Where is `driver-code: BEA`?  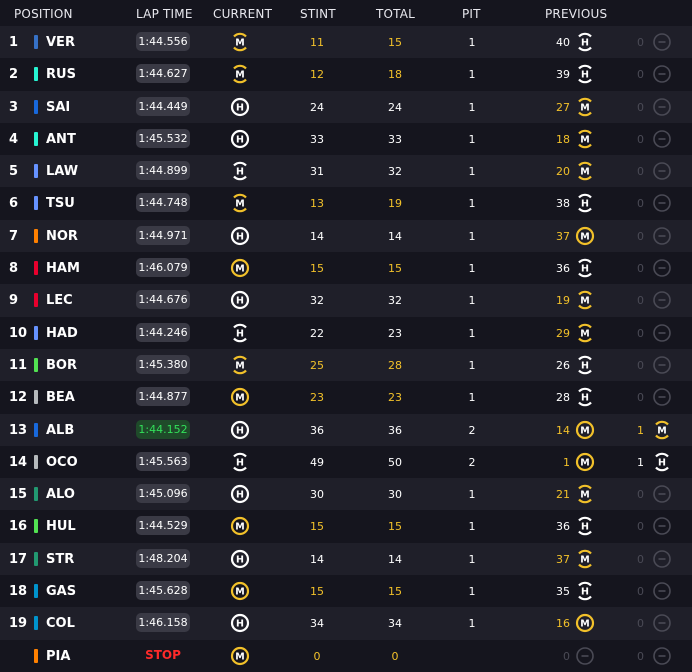 driver-code: BEA is located at coordinates (60, 398).